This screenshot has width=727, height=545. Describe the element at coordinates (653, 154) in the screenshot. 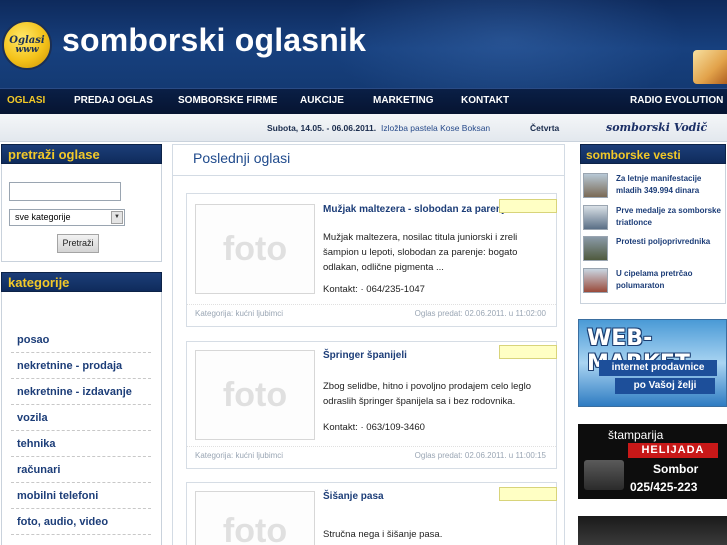

I see `news-box-title: somborske vesti` at that location.